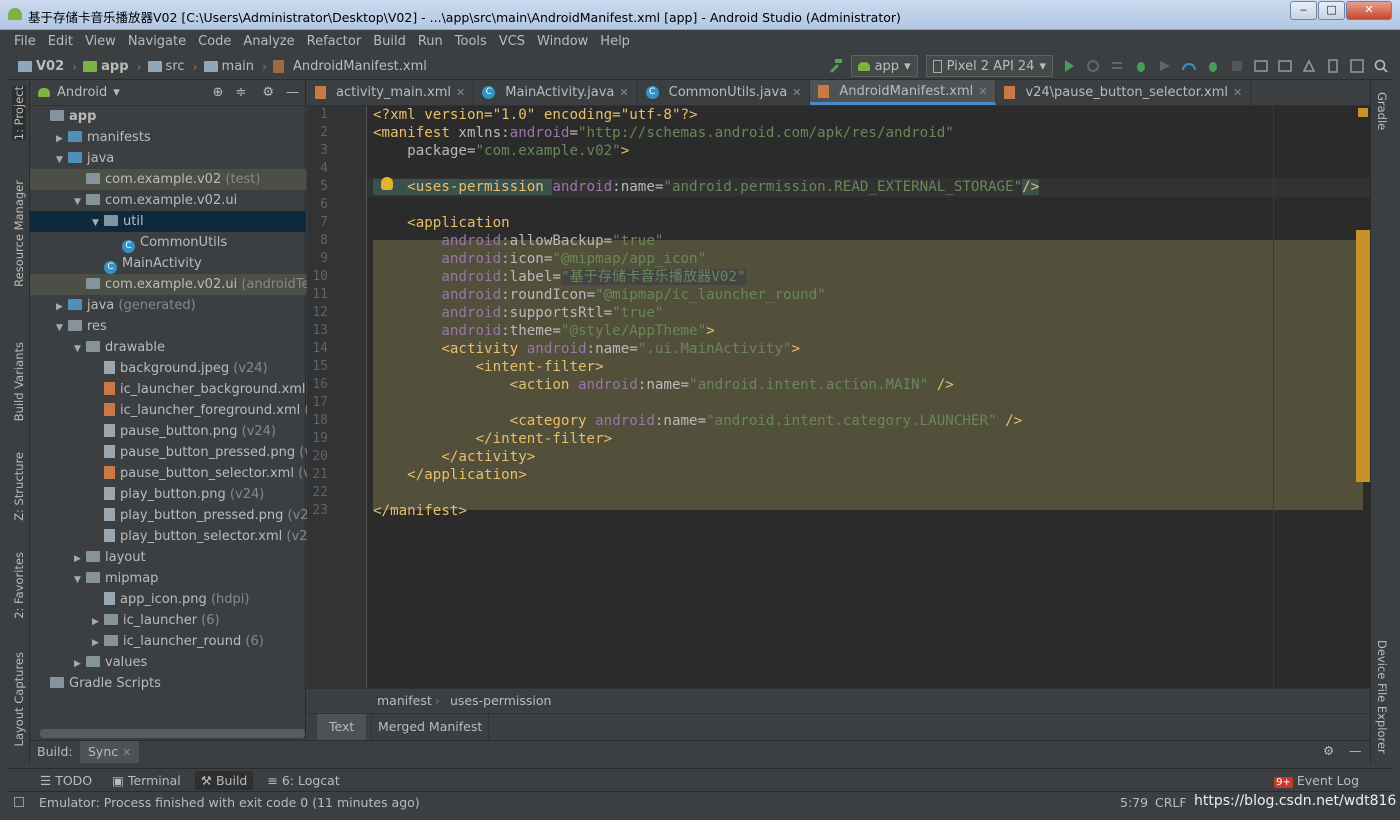  I want to click on run-icon, so click(1069, 66).